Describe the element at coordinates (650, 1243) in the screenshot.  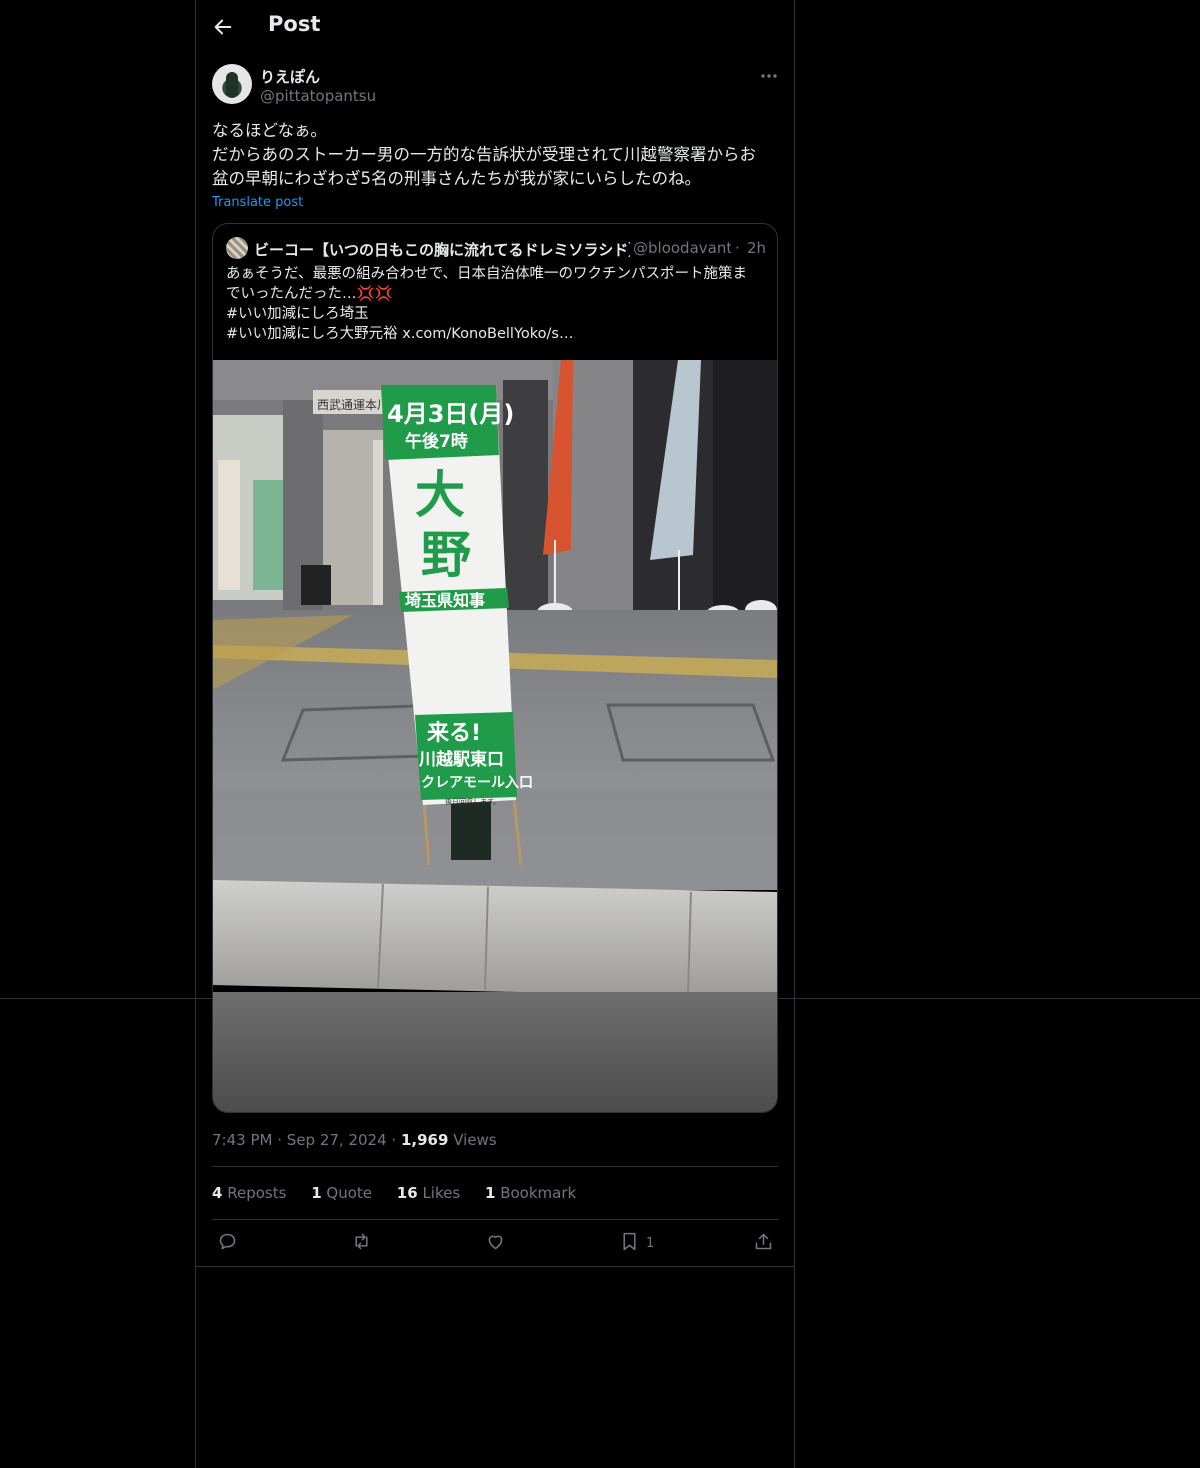
I see `bookmark-count: 1` at that location.